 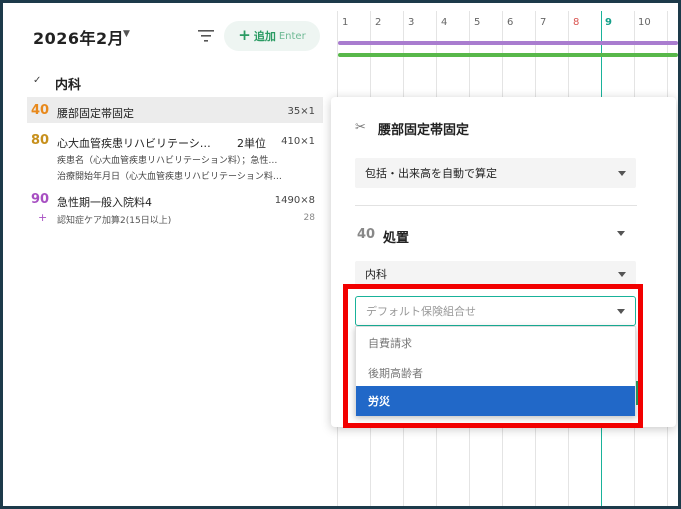 What do you see at coordinates (251, 143) in the screenshot?
I see `order-unit: 2単位` at bounding box center [251, 143].